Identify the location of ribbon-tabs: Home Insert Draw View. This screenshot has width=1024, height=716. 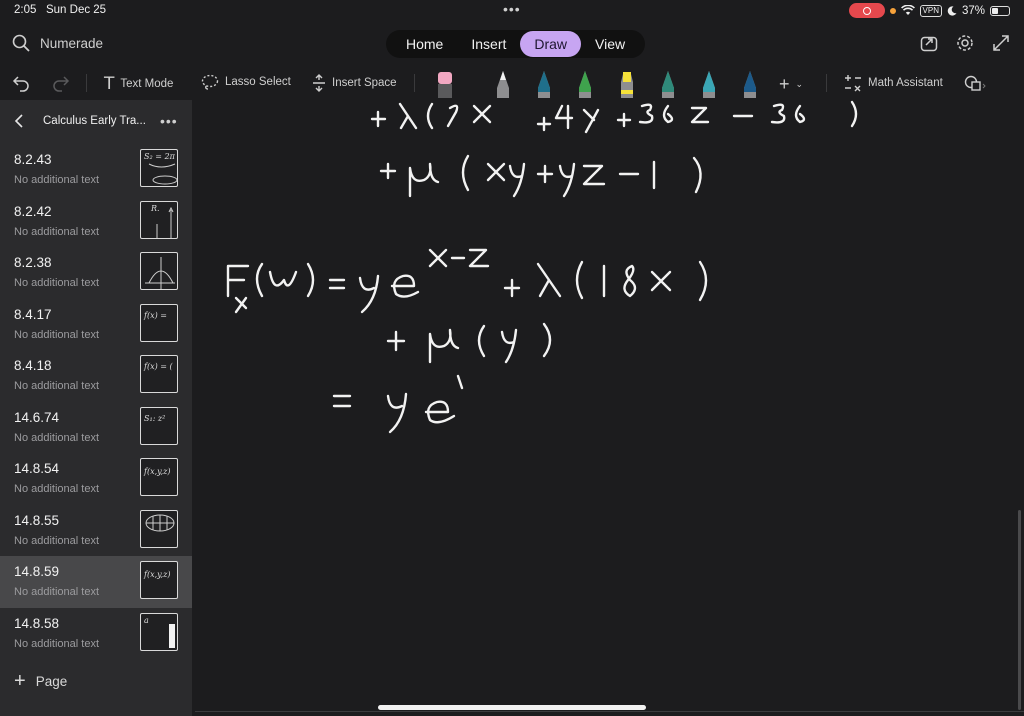
(516, 44).